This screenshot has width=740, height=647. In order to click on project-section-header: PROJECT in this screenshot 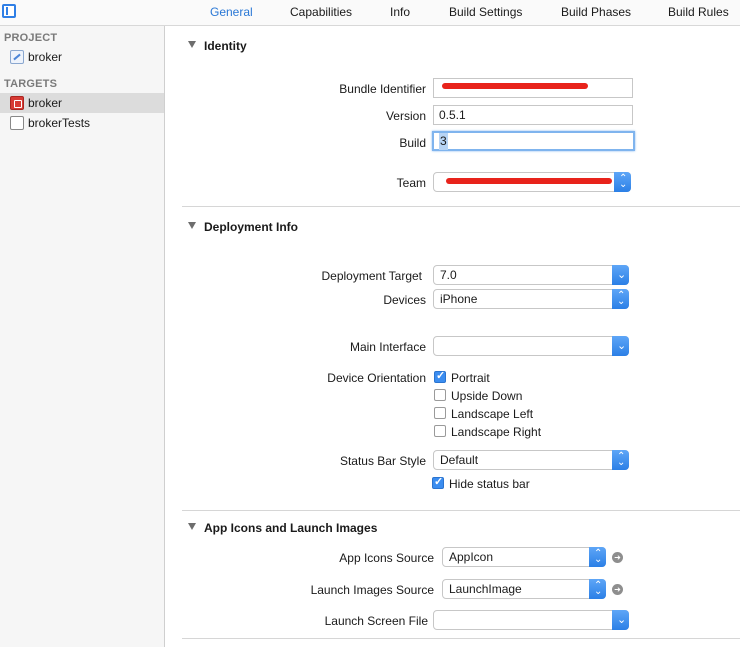, I will do `click(31, 38)`.